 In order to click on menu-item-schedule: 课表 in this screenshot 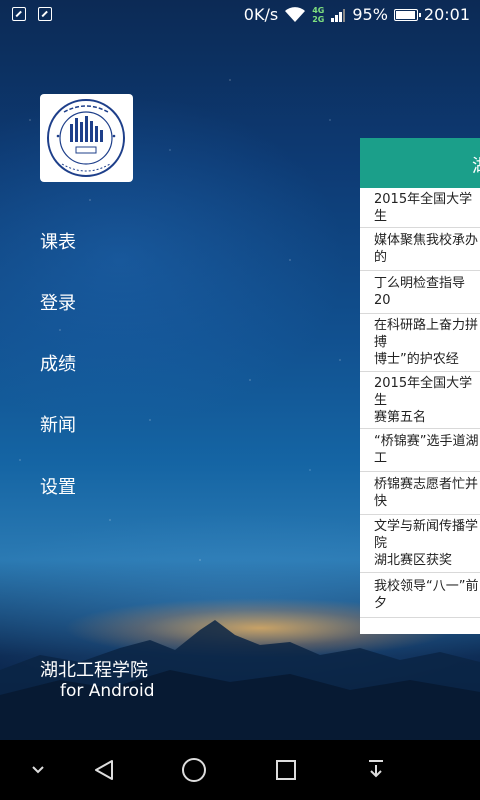, I will do `click(58, 241)`.